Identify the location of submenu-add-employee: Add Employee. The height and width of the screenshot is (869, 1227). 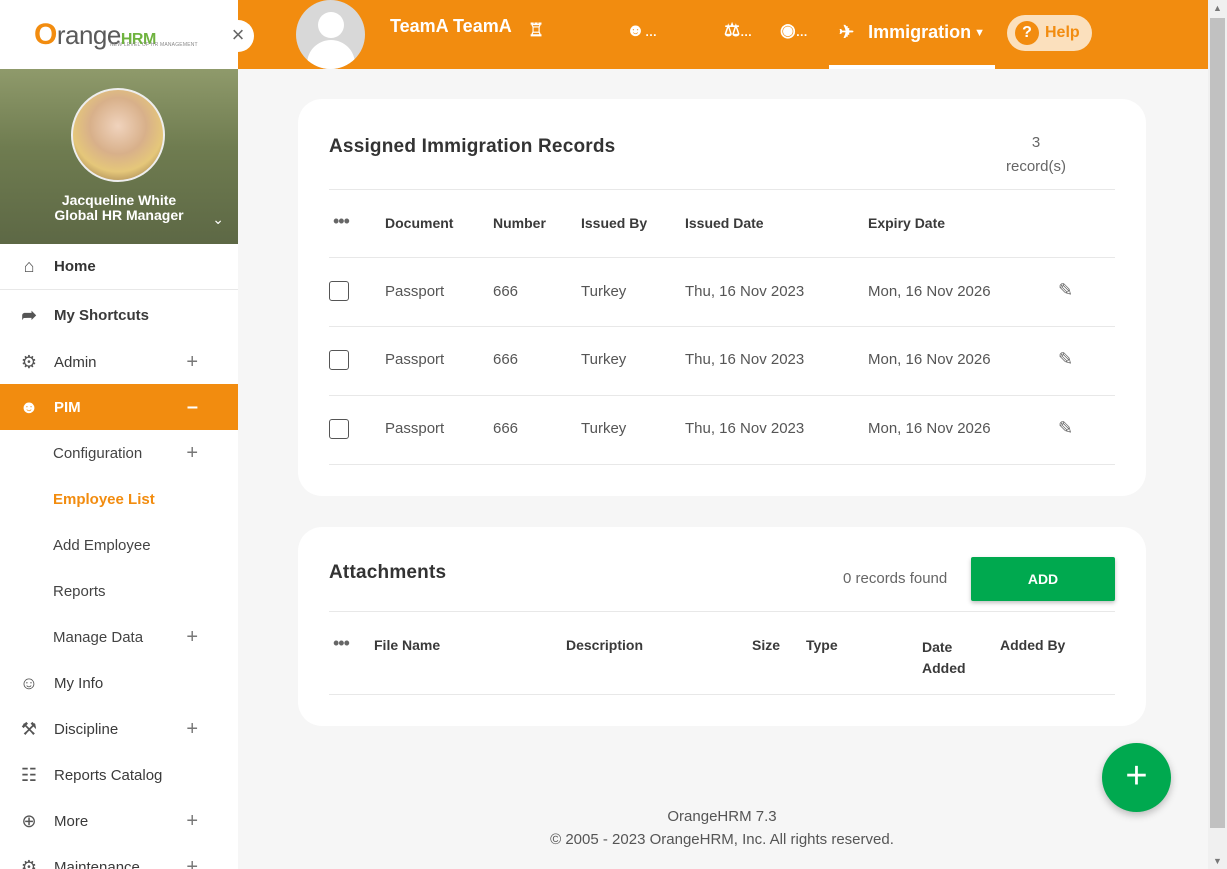
(119, 545).